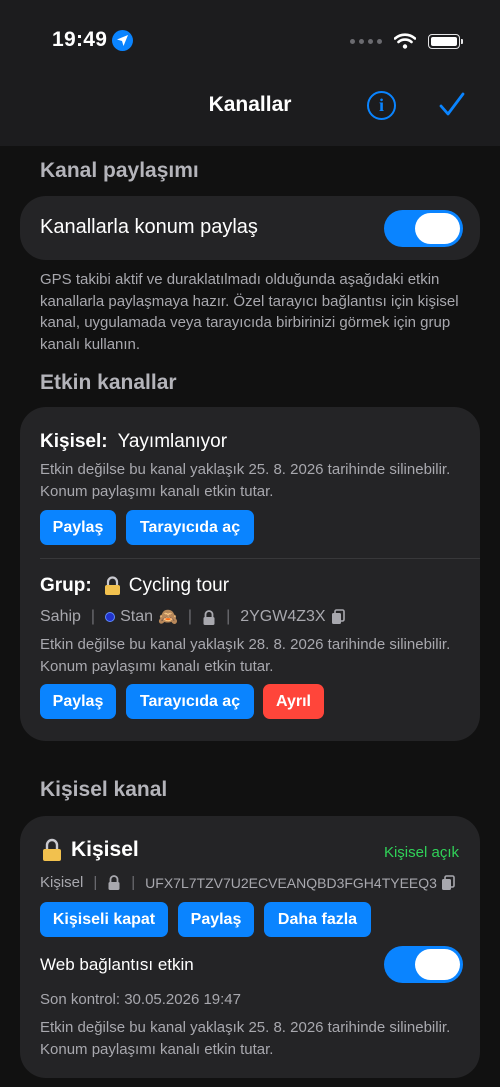 This screenshot has height=1087, width=500. What do you see at coordinates (104, 919) in the screenshot?
I see `close-personal-button: Kişiseli kapat` at bounding box center [104, 919].